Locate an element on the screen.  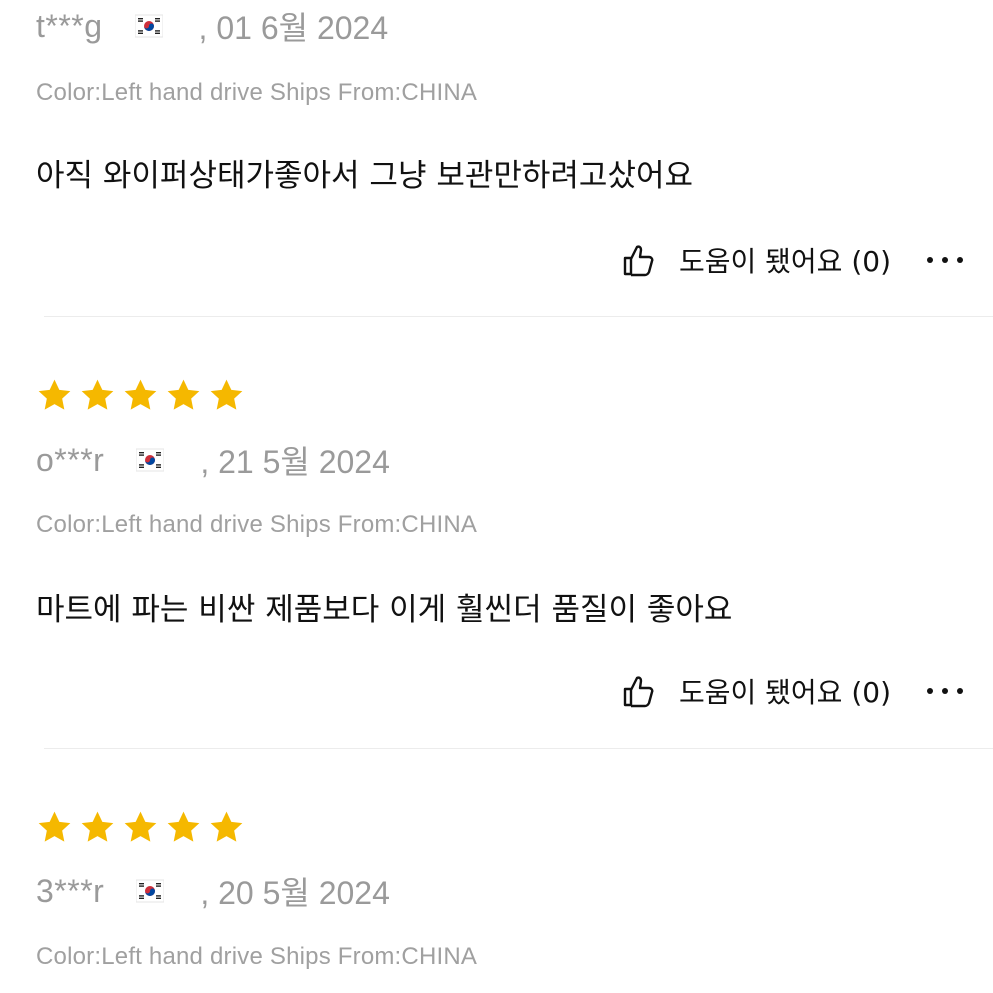
review-meta: t***g , 01 6월 2024 is located at coordinates (212, 26).